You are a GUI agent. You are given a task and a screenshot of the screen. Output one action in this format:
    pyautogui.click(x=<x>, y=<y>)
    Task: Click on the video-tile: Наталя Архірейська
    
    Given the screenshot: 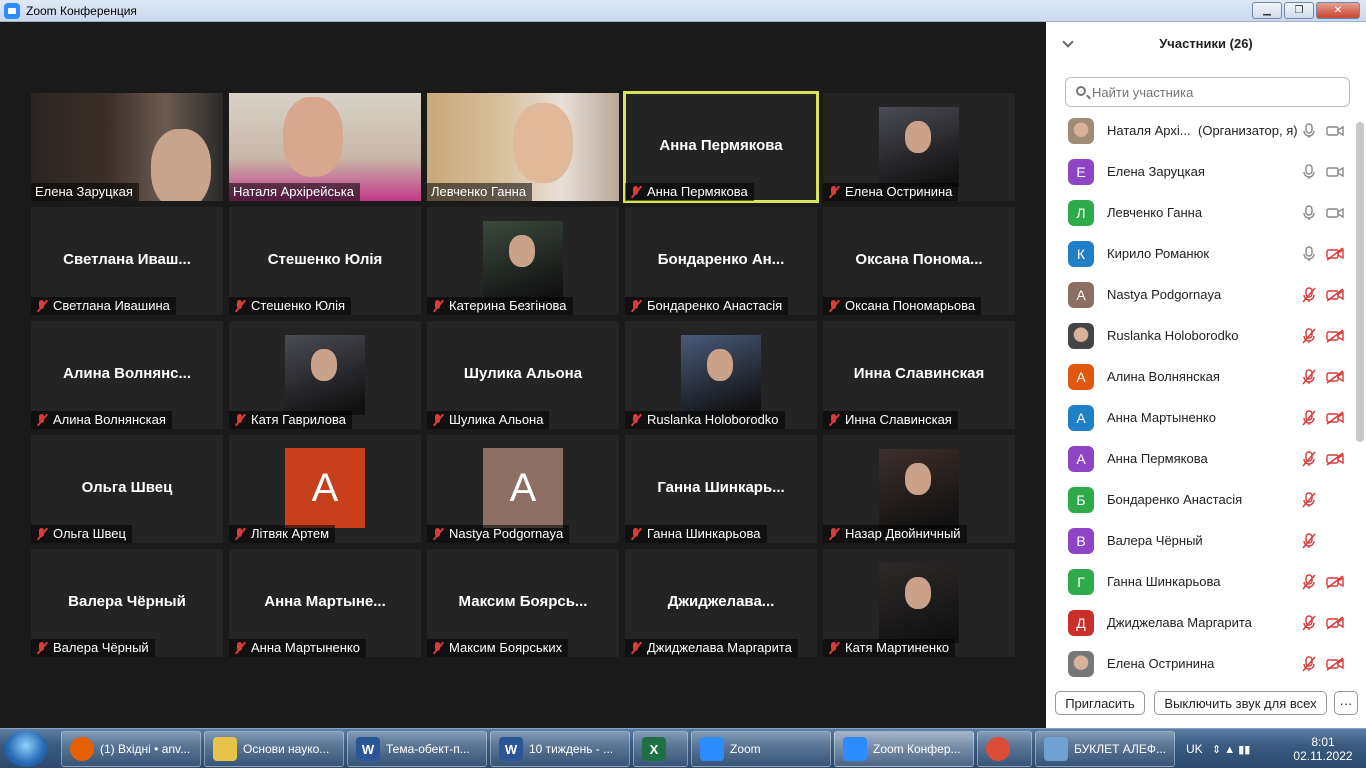 What is the action you would take?
    pyautogui.click(x=325, y=147)
    